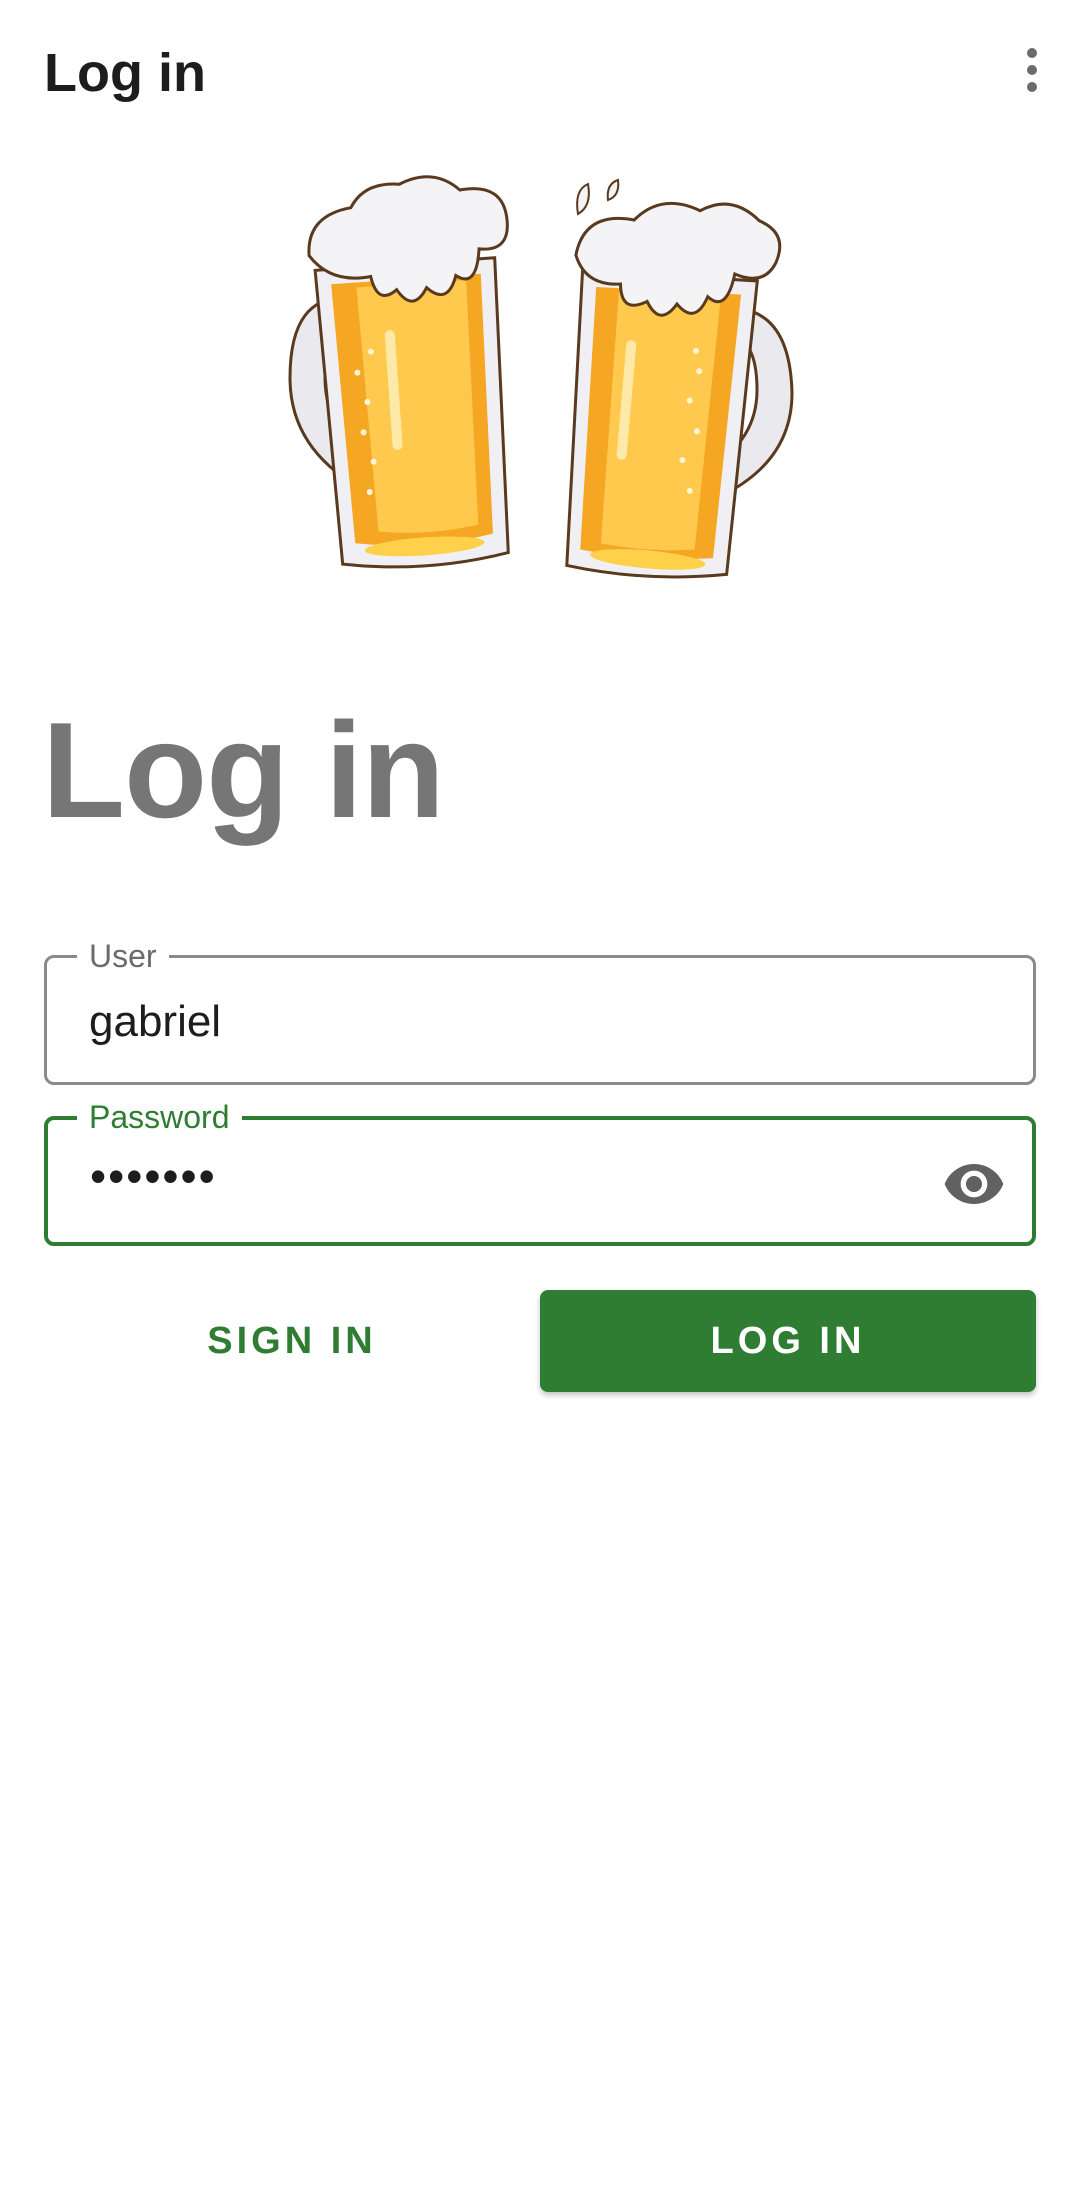 Image resolution: width=1080 pixels, height=2200 pixels. What do you see at coordinates (159, 1117) in the screenshot?
I see `password-field-label: Password` at bounding box center [159, 1117].